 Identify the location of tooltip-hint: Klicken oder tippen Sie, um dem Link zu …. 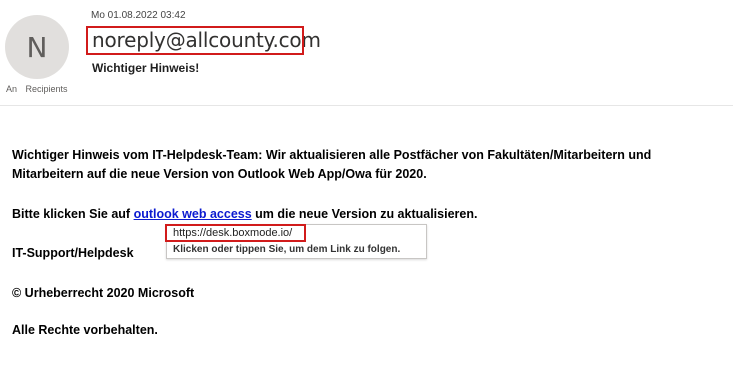
(287, 249).